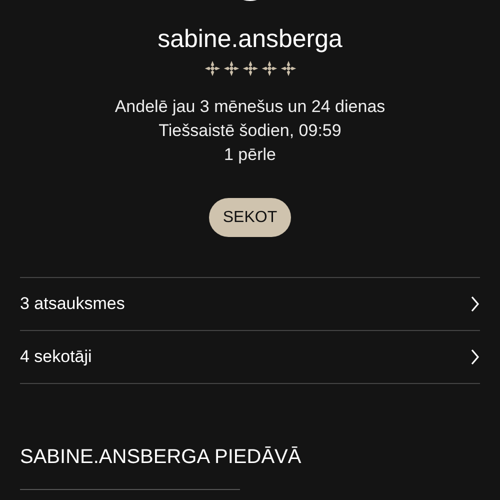 This screenshot has height=500, width=500. I want to click on follow-button: SEKOT, so click(250, 217).